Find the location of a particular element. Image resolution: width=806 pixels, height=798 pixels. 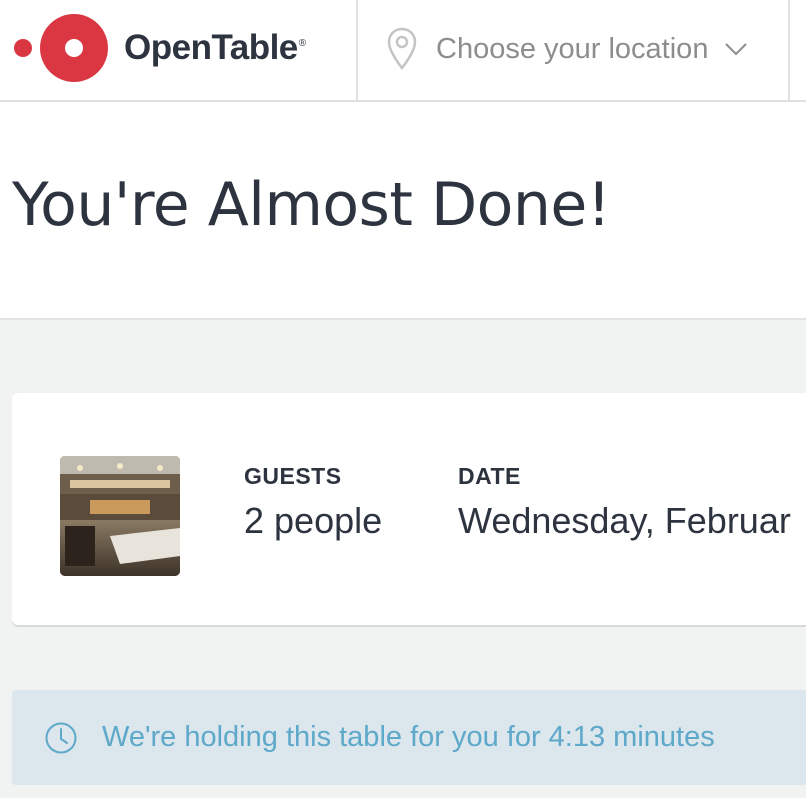

header-divider-right is located at coordinates (789, 50).